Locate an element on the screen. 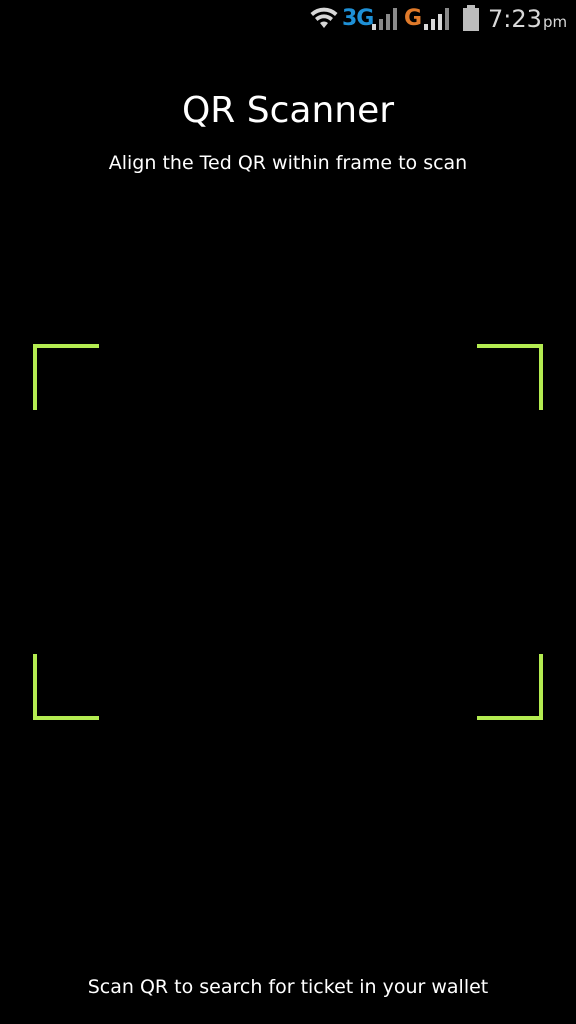  frame-corner-bottom-left is located at coordinates (66, 687).